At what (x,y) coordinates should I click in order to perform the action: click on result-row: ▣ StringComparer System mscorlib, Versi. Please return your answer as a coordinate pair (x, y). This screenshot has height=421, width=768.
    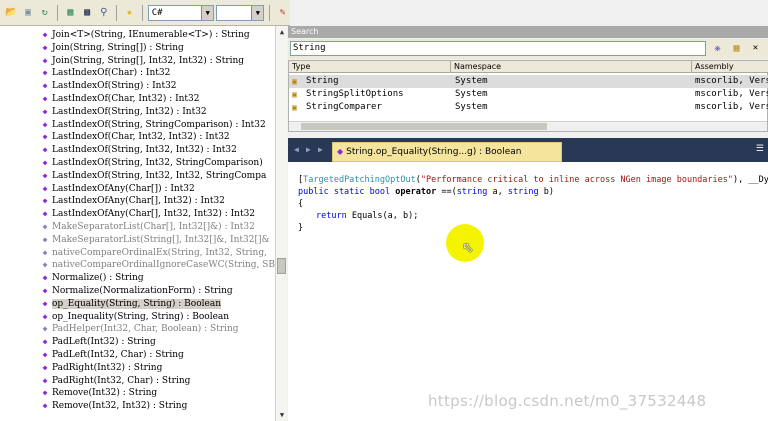
    Looking at the image, I should click on (528, 107).